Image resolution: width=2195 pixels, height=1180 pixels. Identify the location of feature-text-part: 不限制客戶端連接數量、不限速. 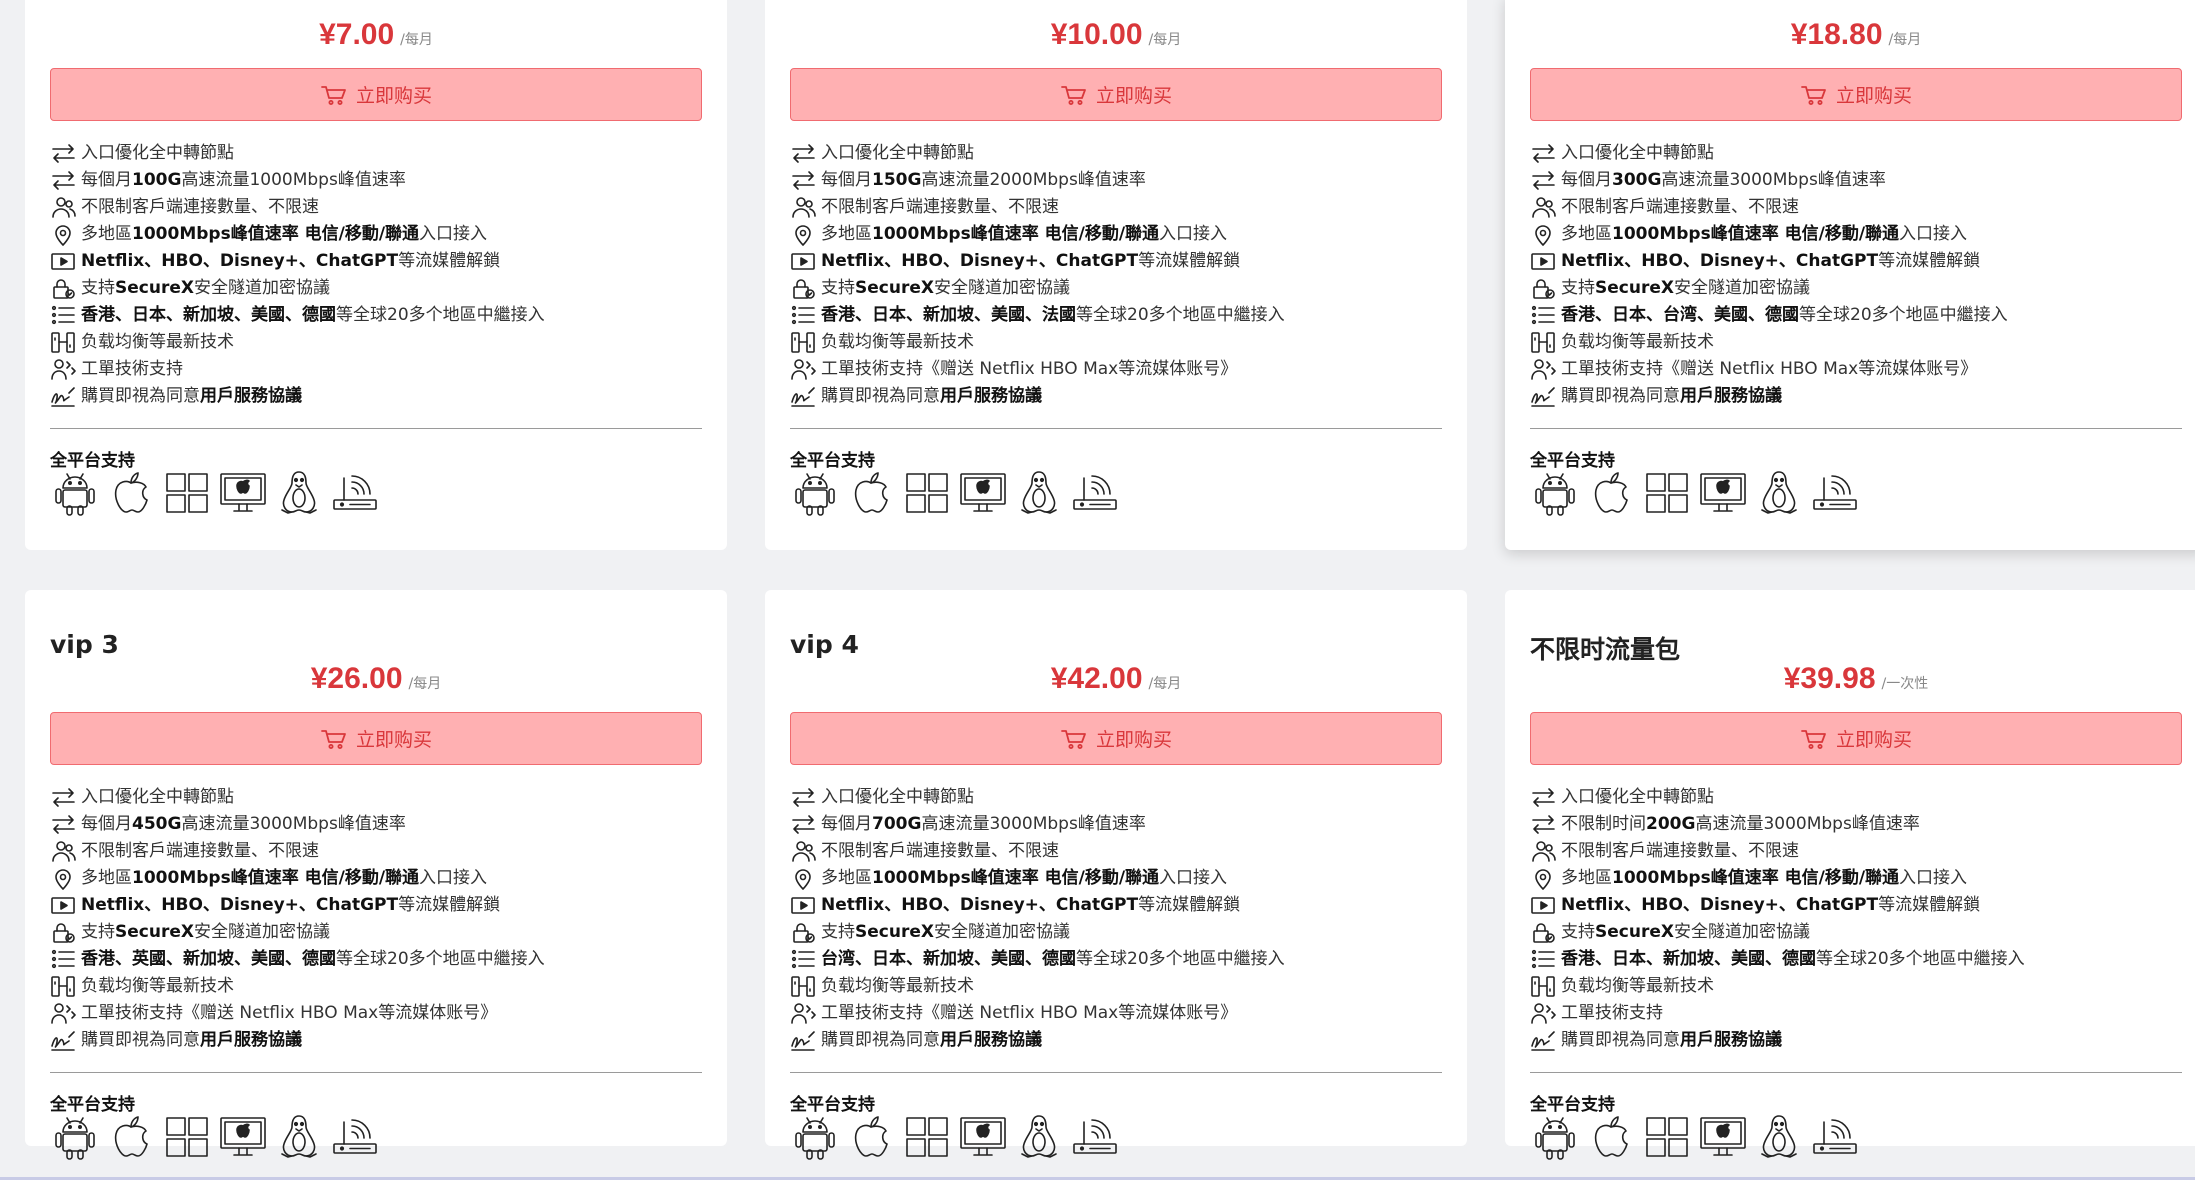
(1680, 851).